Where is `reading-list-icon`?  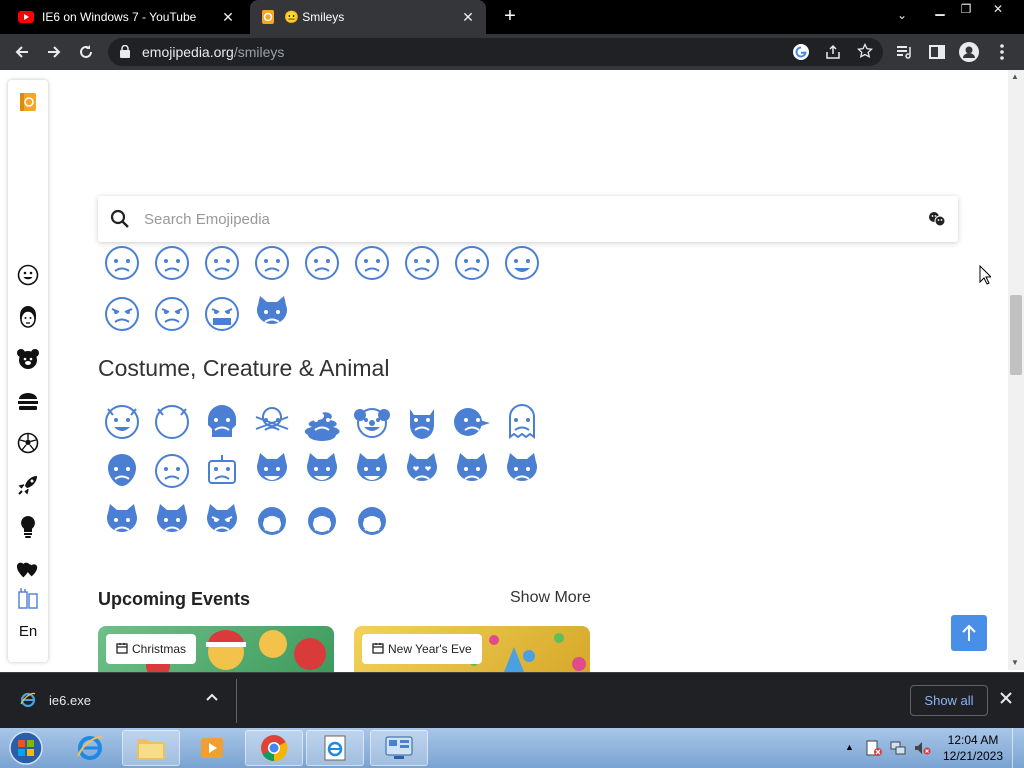 reading-list-icon is located at coordinates (905, 52).